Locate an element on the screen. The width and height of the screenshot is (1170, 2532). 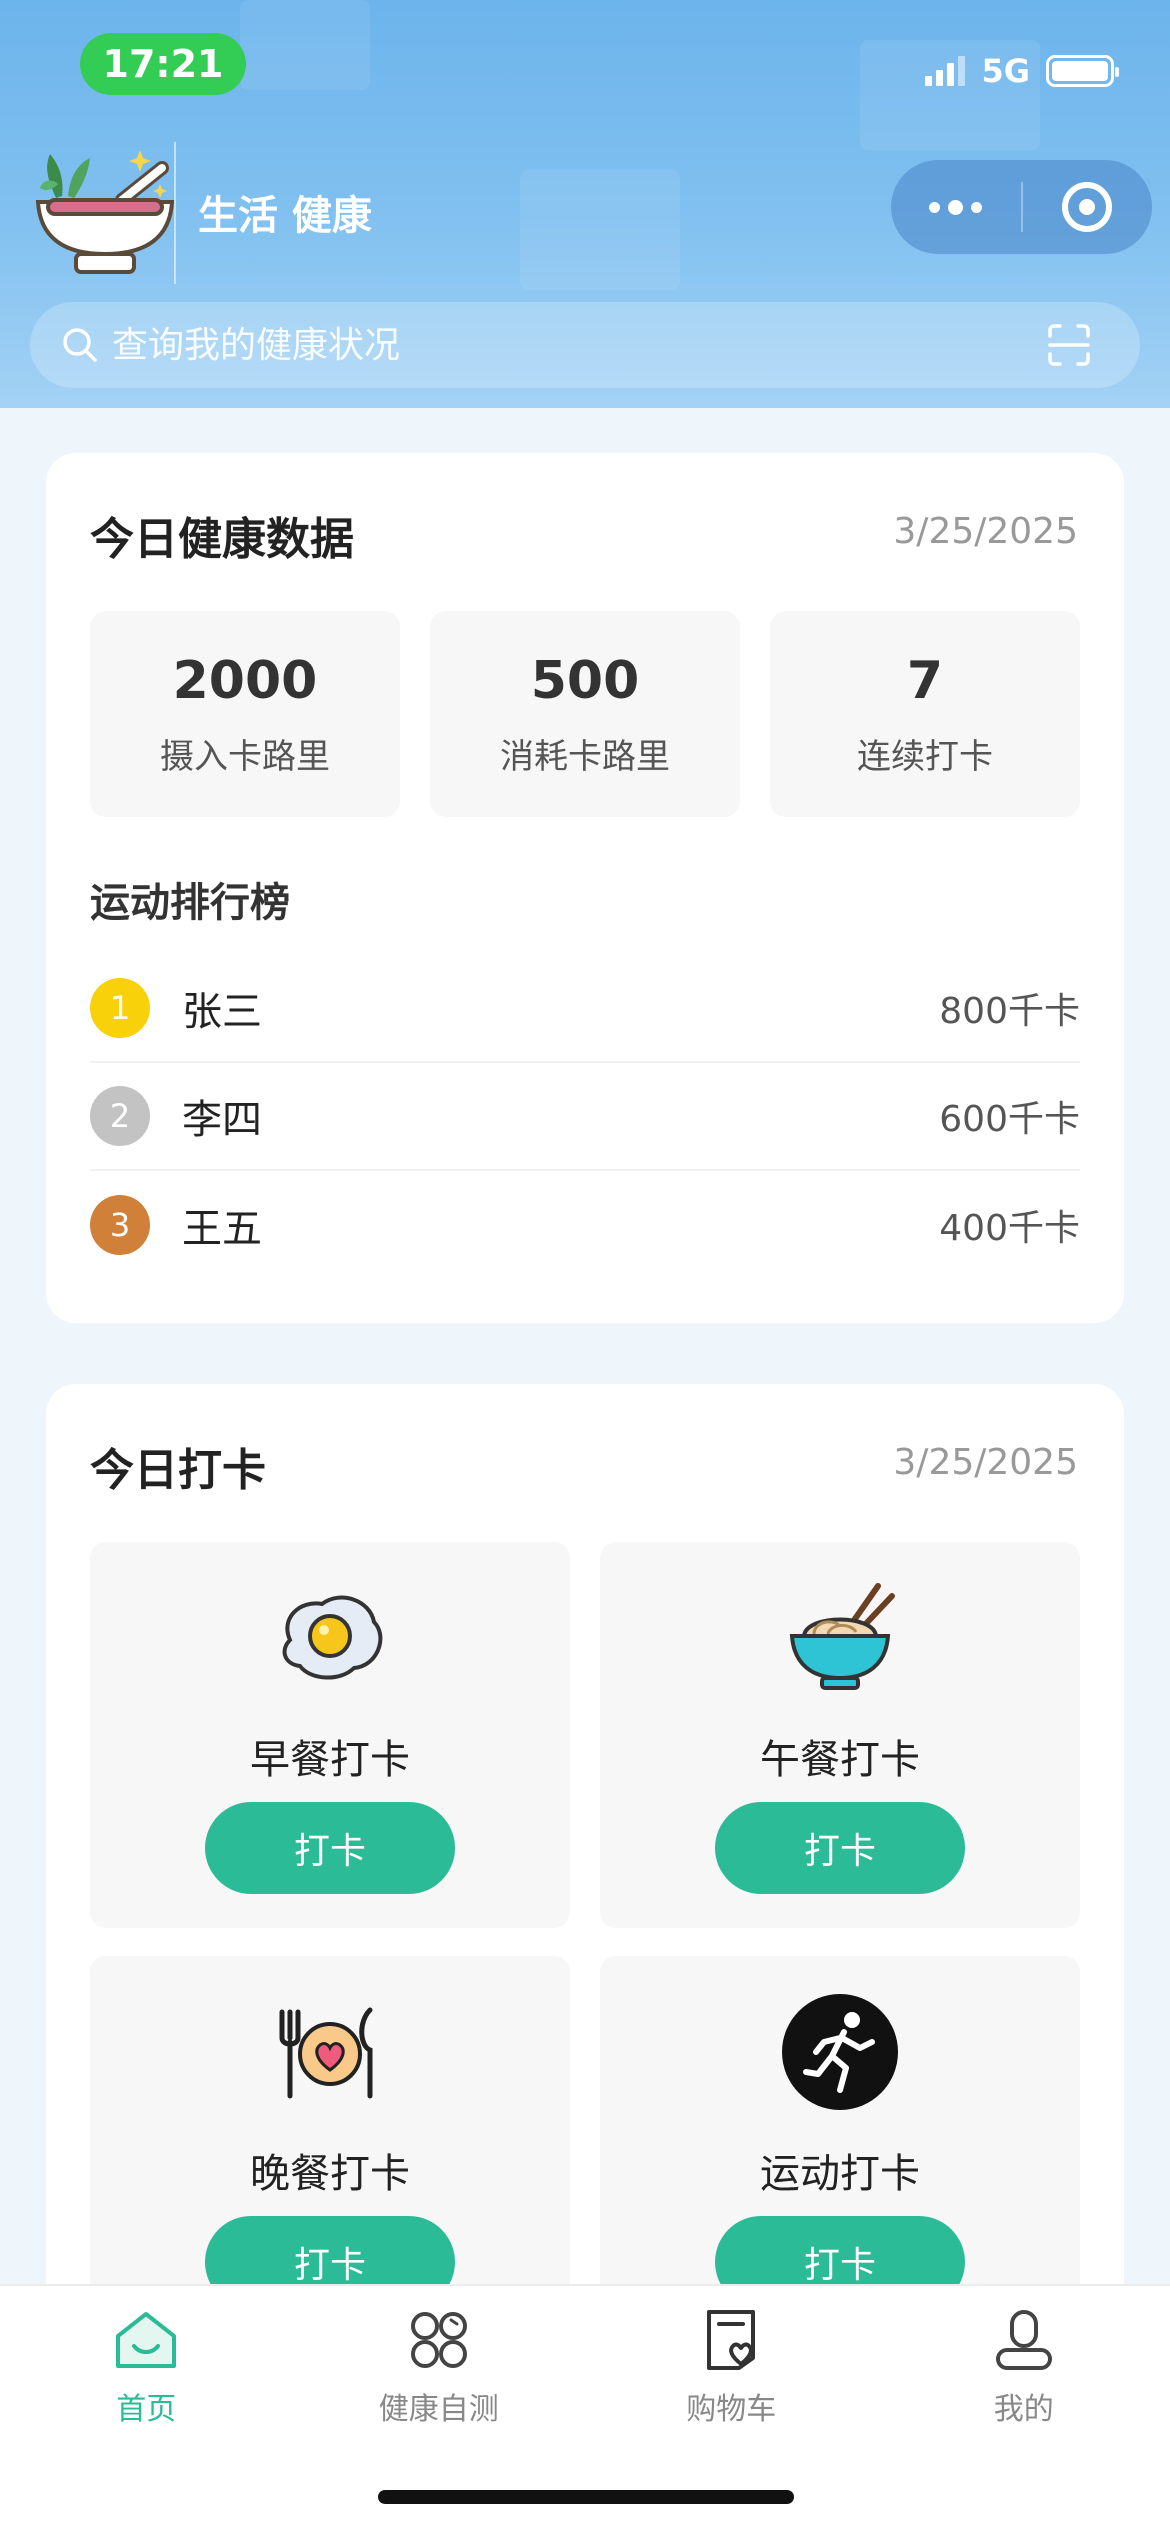
tab-home: 首页 is located at coordinates (146, 2366).